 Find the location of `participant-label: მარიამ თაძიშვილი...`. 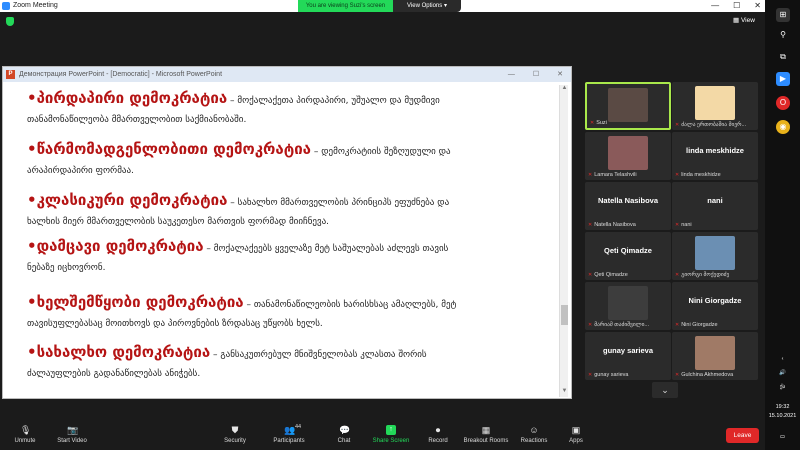

participant-label: მარიამ თაძიშვილი... is located at coordinates (618, 325).